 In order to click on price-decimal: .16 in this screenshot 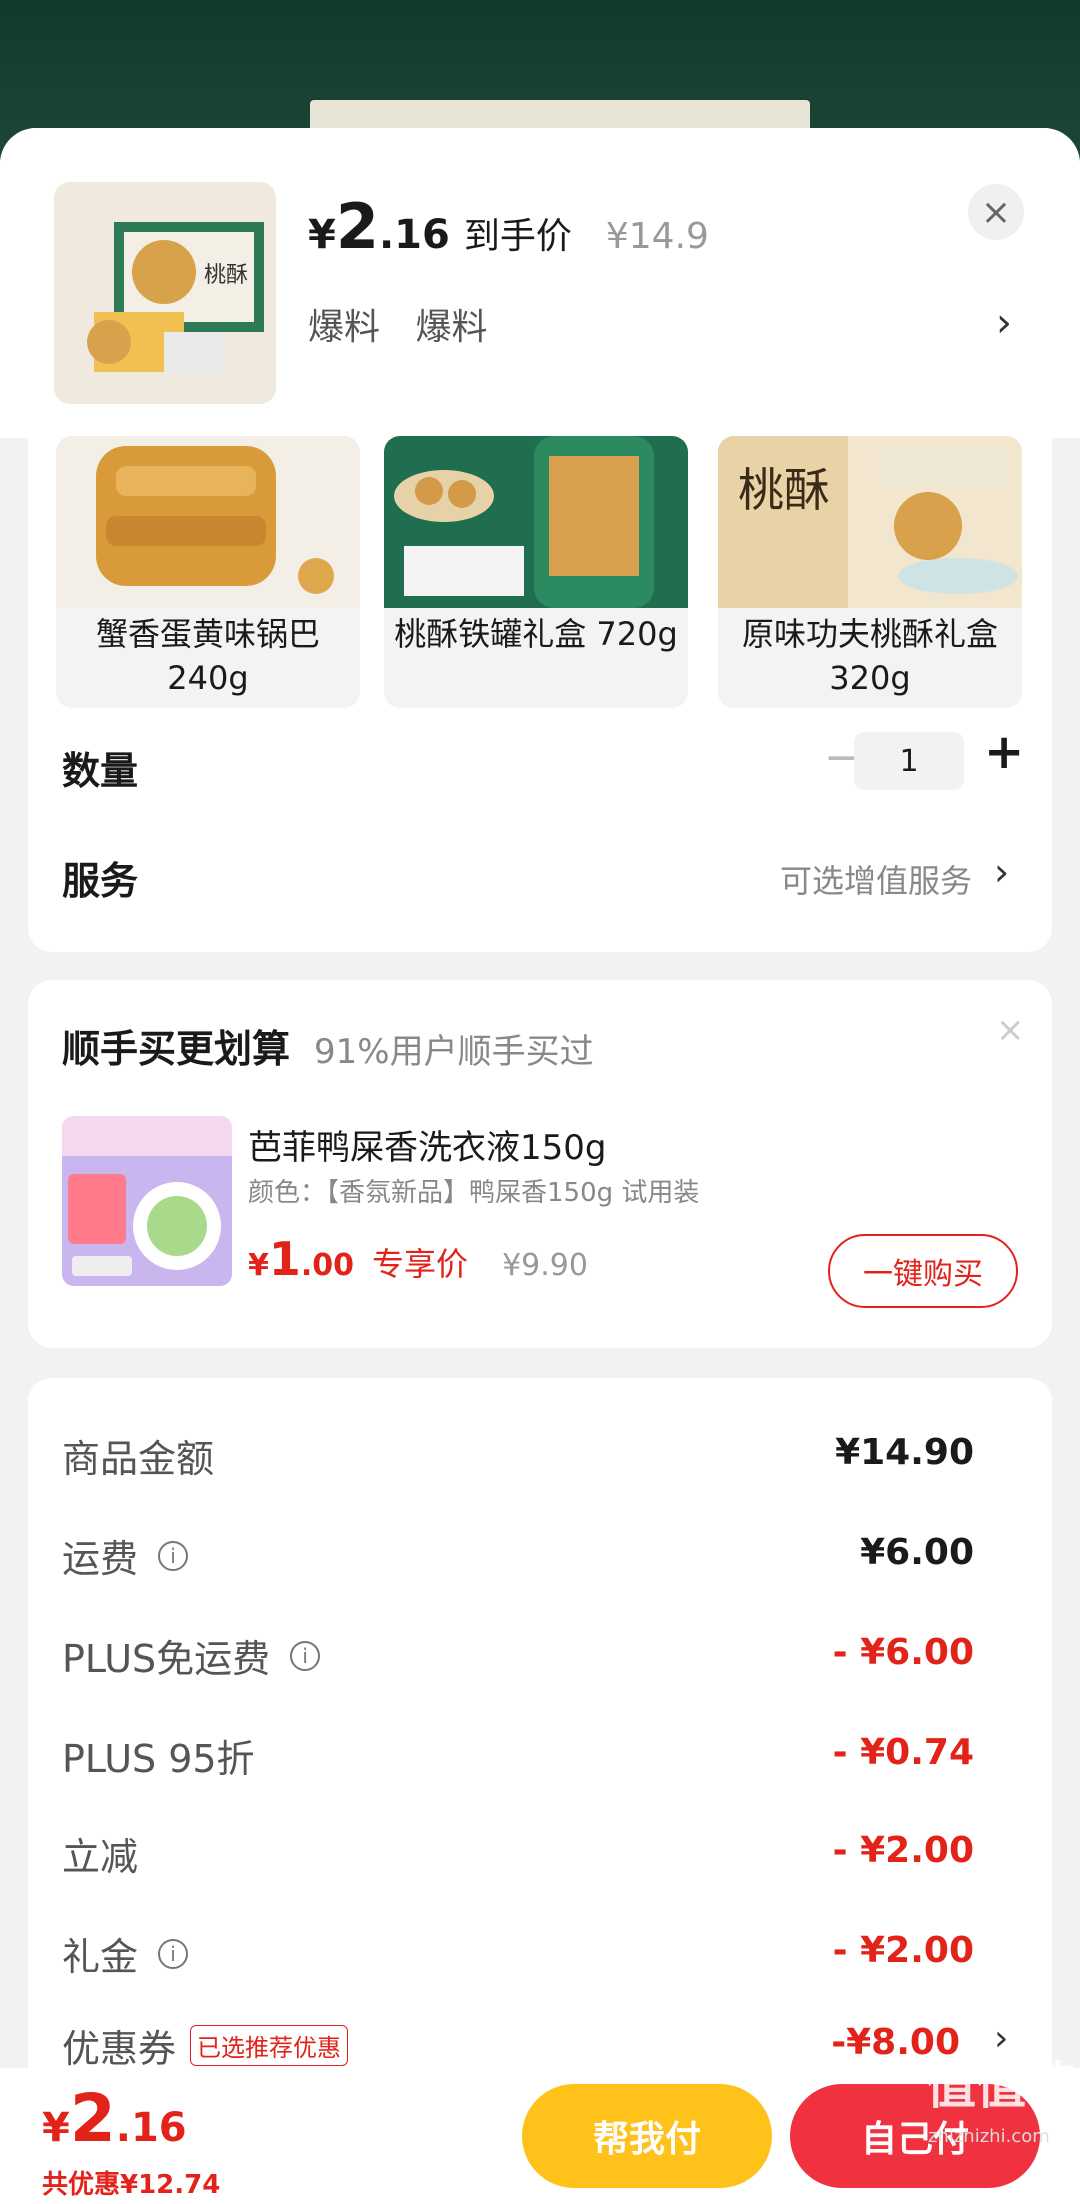, I will do `click(414, 235)`.